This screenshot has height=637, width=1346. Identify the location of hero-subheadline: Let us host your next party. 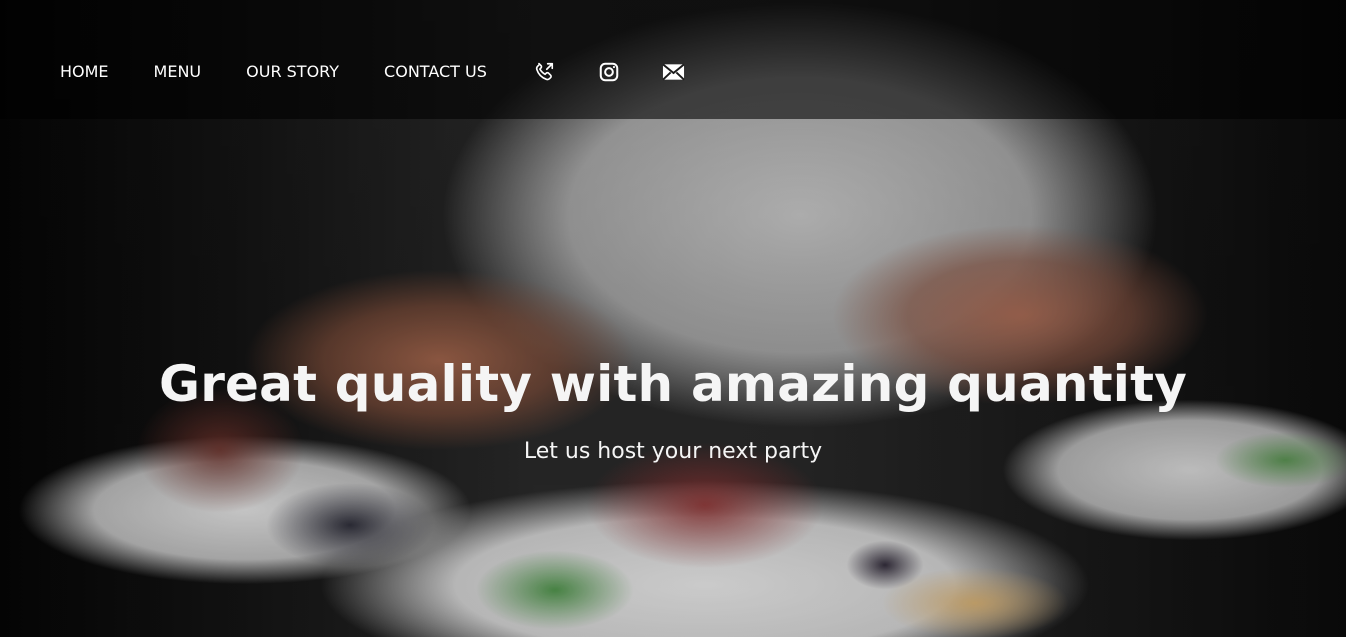
(673, 451).